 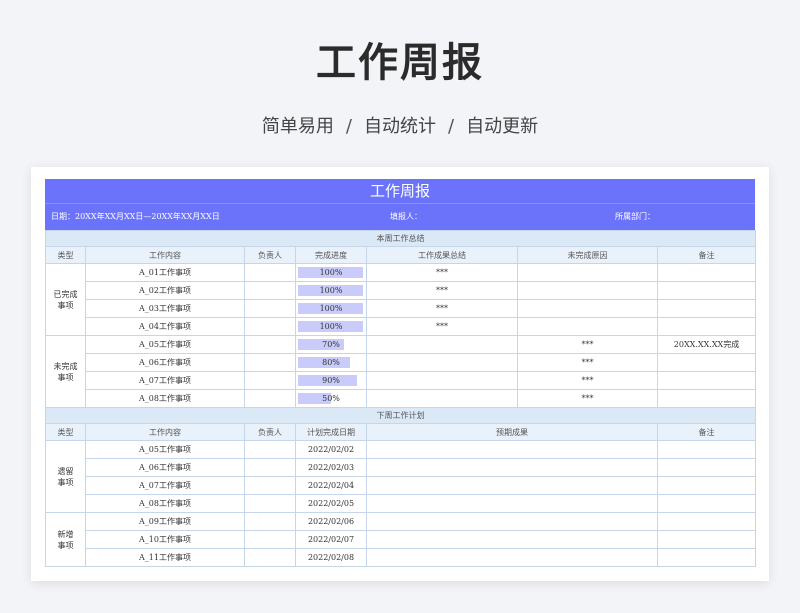 I want to click on table-row: A_03工作事项 100% ***, so click(x=401, y=308).